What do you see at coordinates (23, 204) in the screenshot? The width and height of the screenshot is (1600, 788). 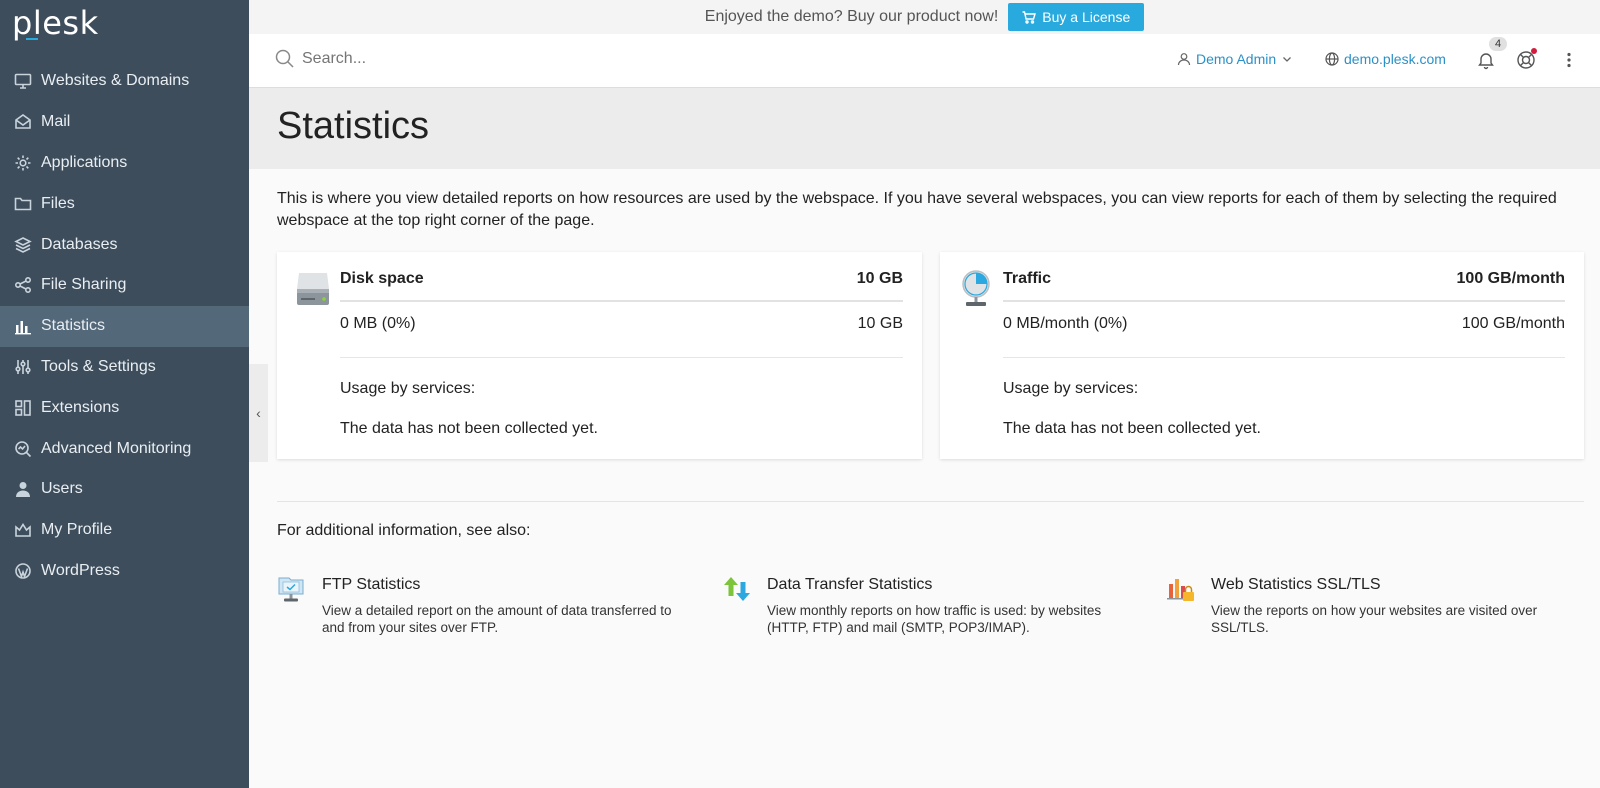 I see `folder-icon` at bounding box center [23, 204].